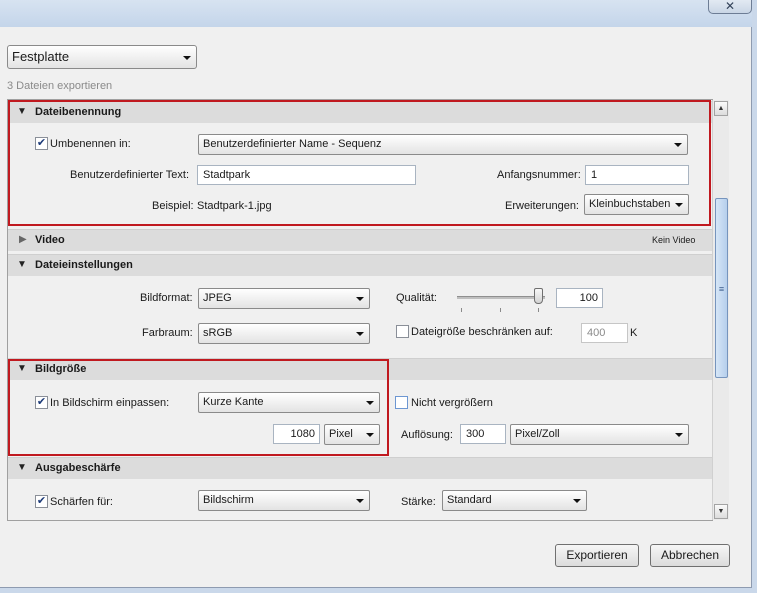 The height and width of the screenshot is (593, 757). I want to click on amount-select: Standard, so click(514, 500).